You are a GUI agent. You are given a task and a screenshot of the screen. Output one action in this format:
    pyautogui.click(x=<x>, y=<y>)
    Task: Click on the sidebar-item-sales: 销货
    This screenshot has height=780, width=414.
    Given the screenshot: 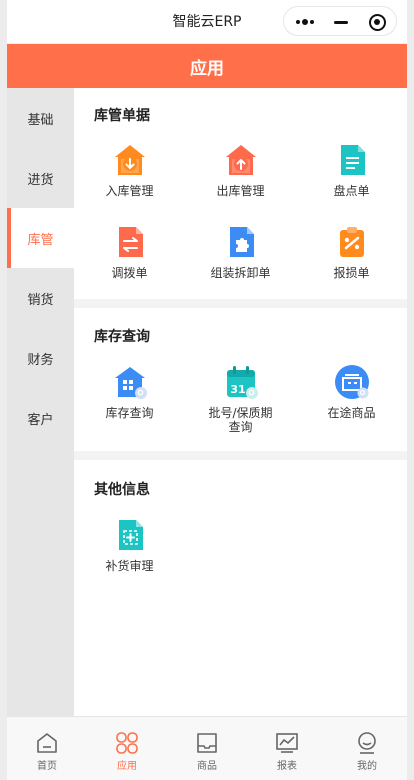 What is the action you would take?
    pyautogui.click(x=40, y=298)
    